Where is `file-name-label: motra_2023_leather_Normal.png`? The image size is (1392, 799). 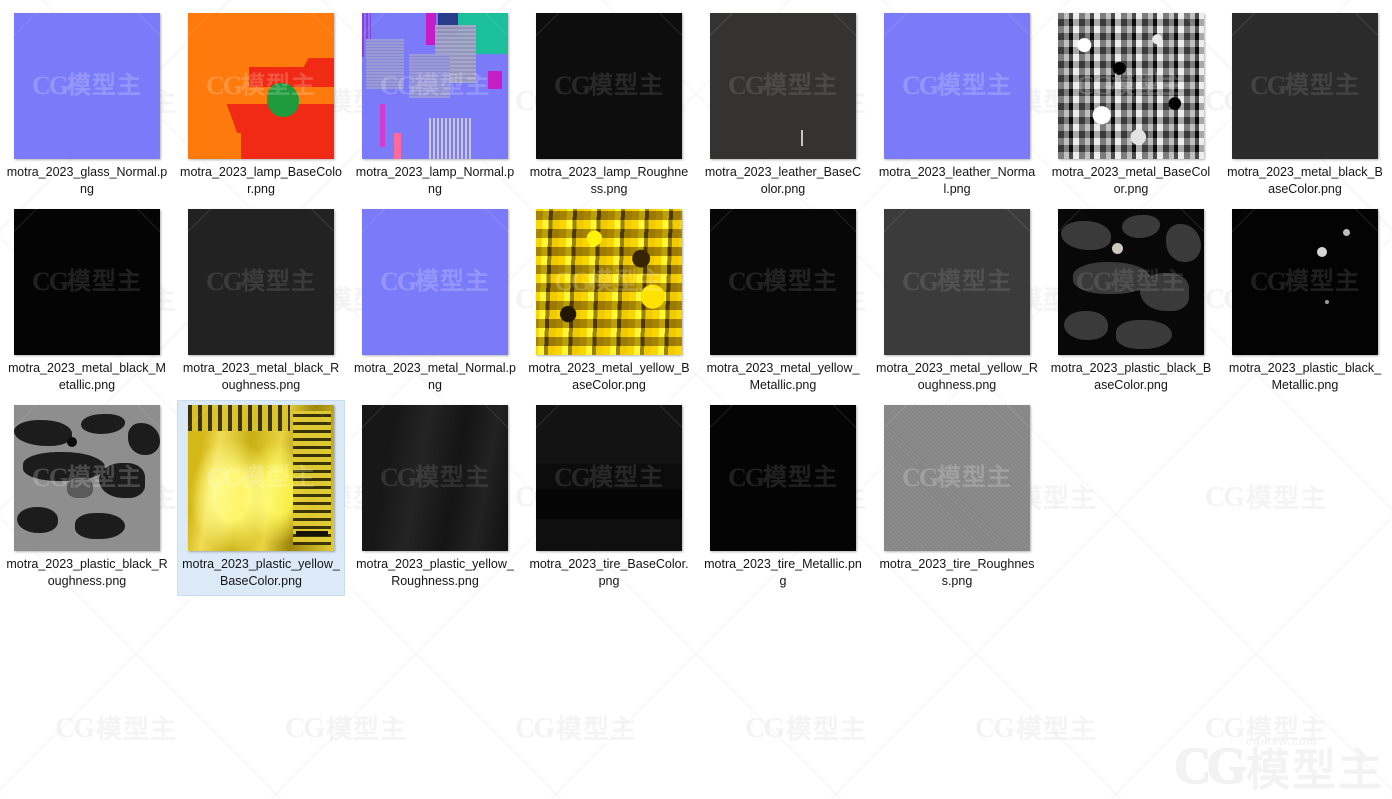
file-name-label: motra_2023_leather_Normal.png is located at coordinates (957, 181).